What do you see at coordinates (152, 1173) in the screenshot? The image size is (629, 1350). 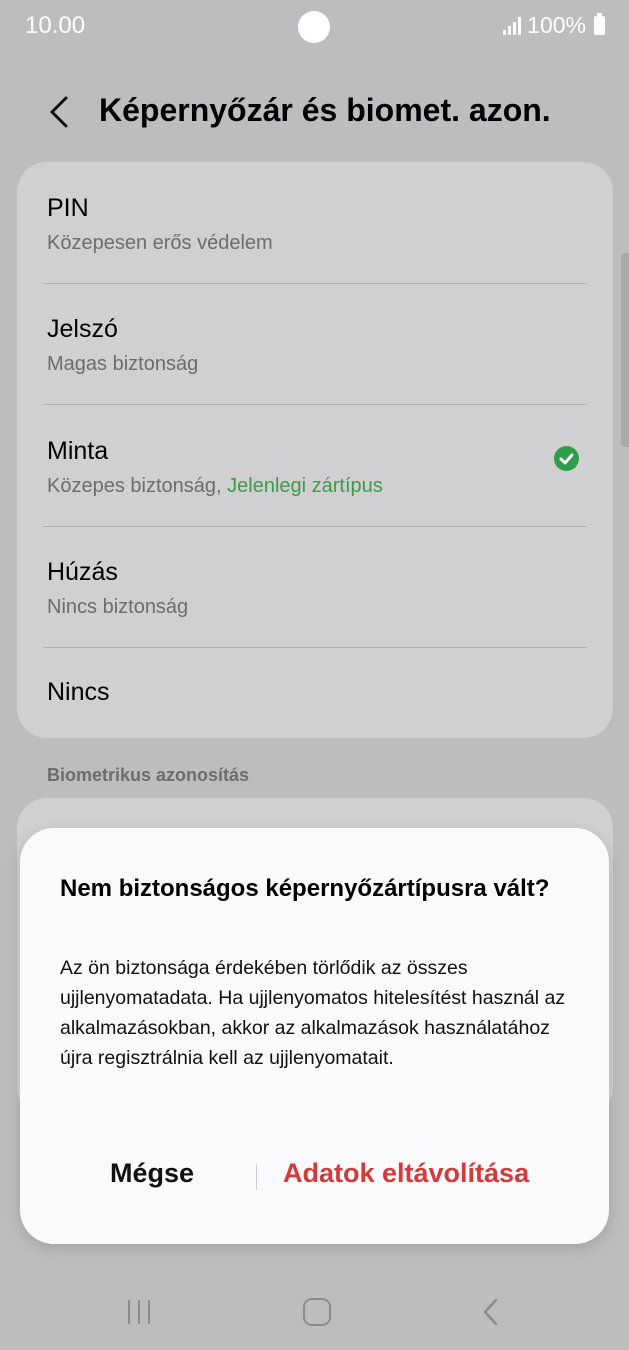 I see `cancel-button: Mégse` at bounding box center [152, 1173].